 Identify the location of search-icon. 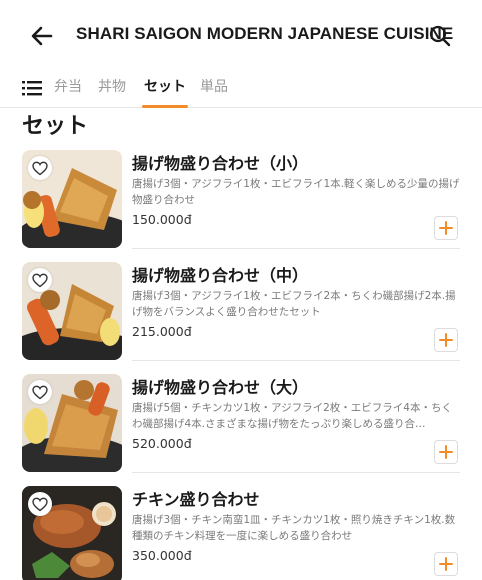
(440, 36).